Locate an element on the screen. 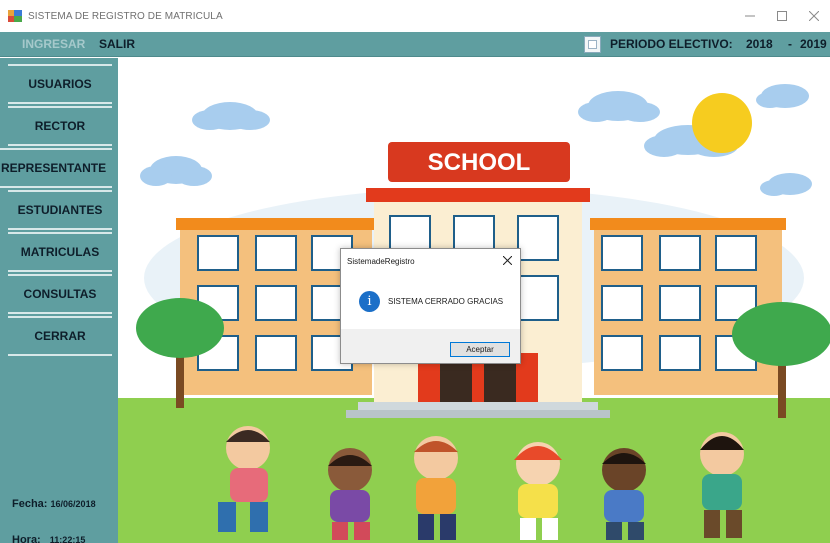 The height and width of the screenshot is (543, 830). dialog-close-button is located at coordinates (507, 260).